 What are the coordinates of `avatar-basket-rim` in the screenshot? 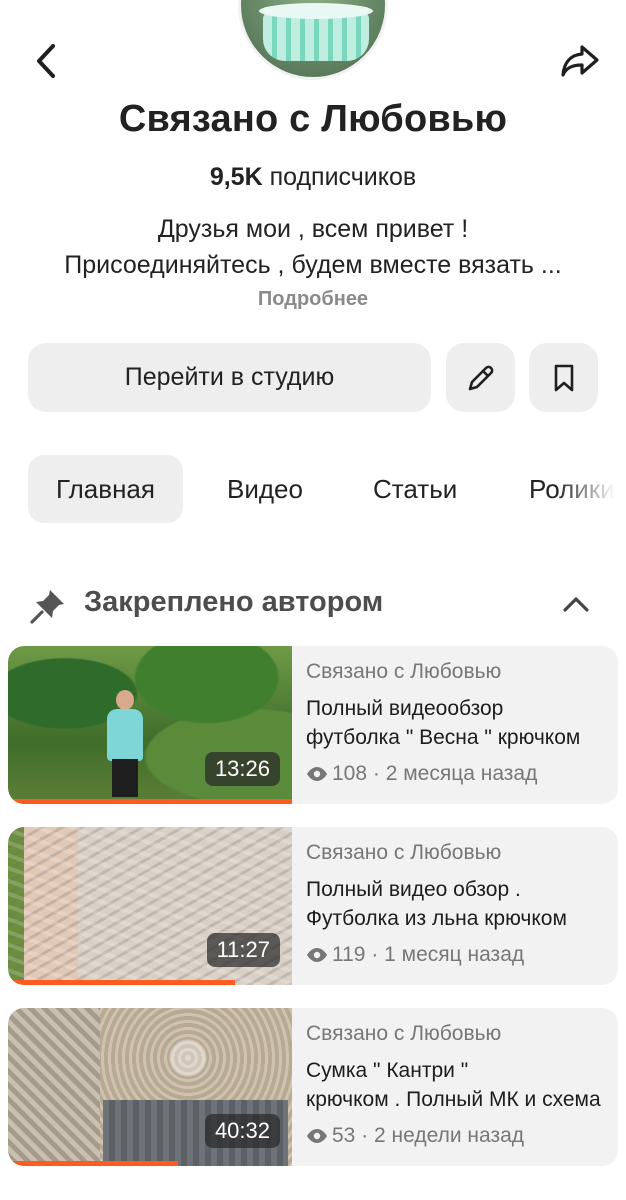 It's located at (316, 11).